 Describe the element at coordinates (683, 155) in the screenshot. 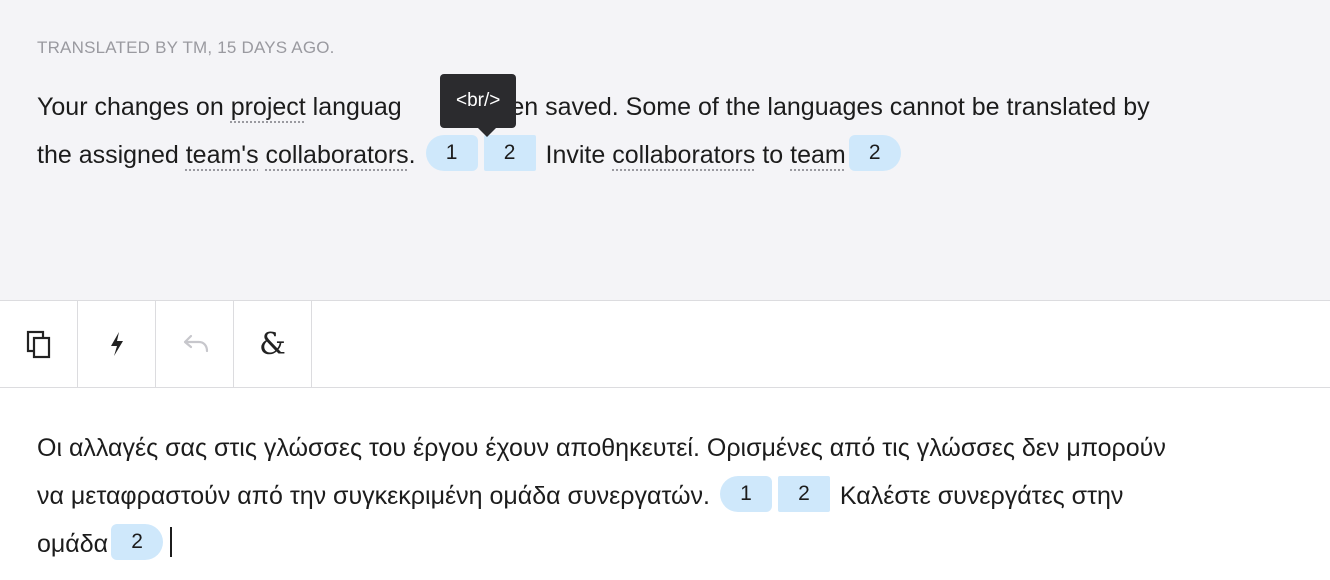

I see `glossary-term-collaborators-2: collaborators` at that location.